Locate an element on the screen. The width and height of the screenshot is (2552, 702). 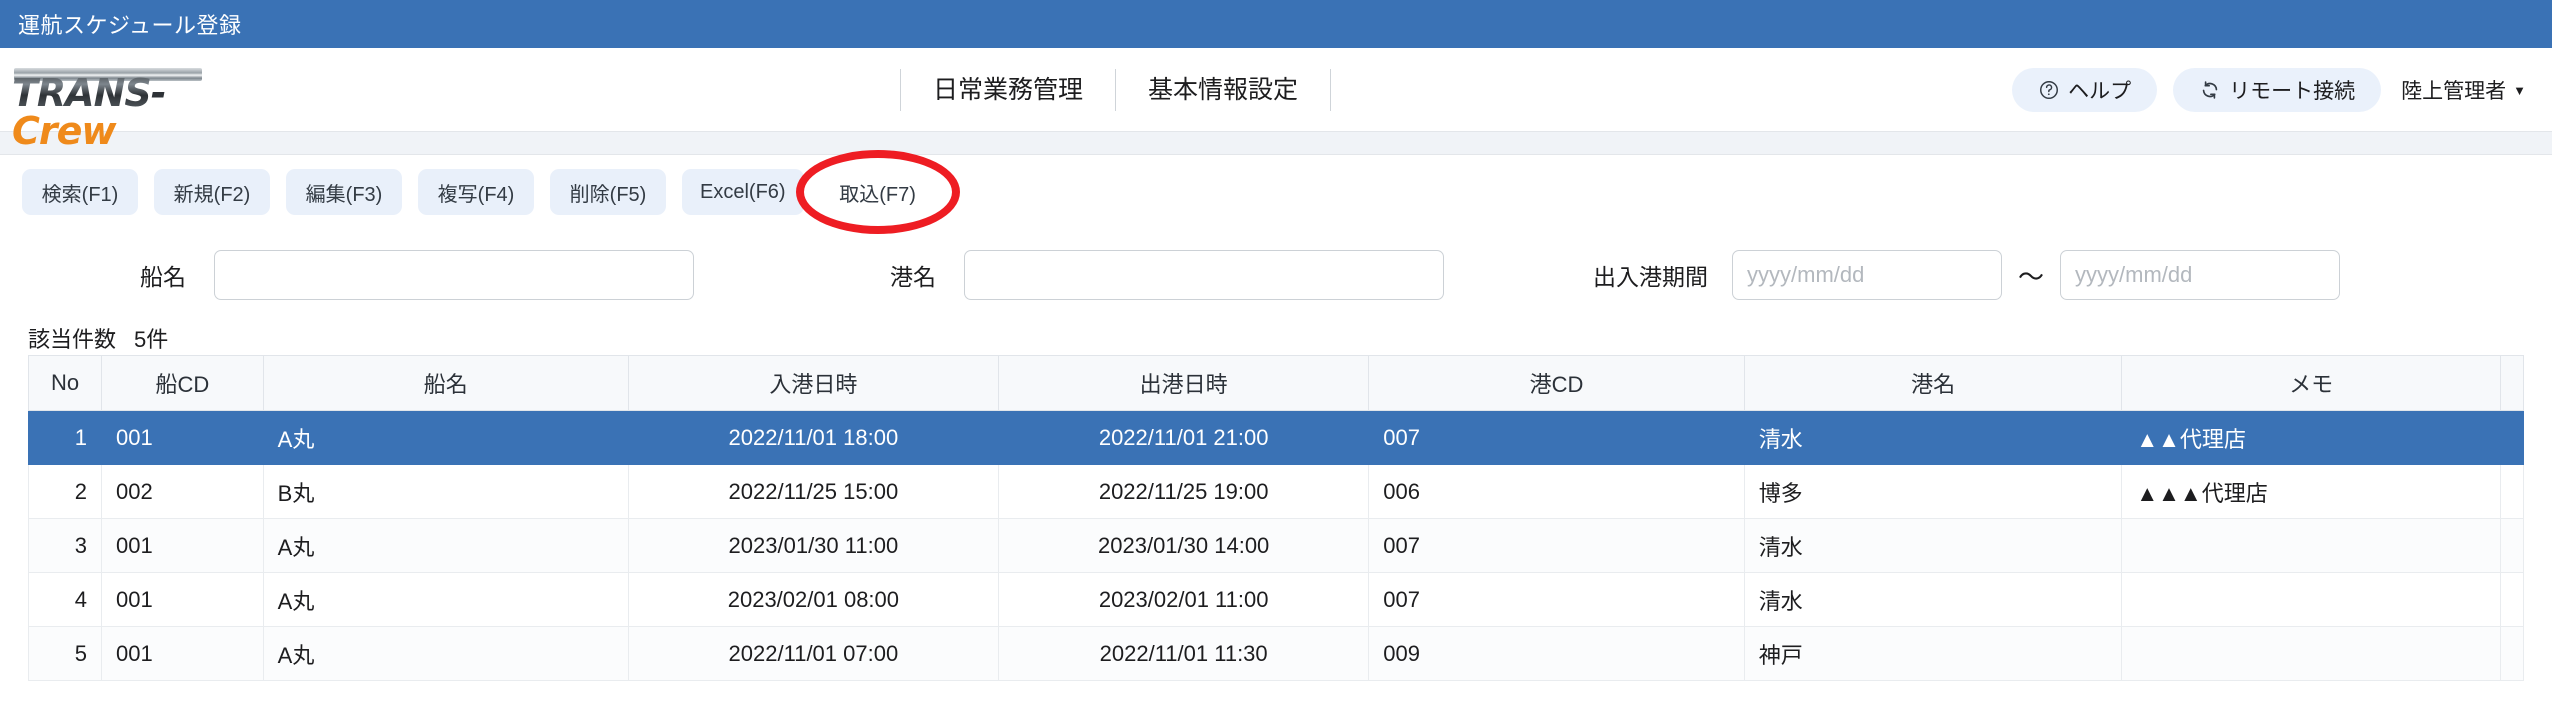
help-button: ヘルプ is located at coordinates (2085, 90).